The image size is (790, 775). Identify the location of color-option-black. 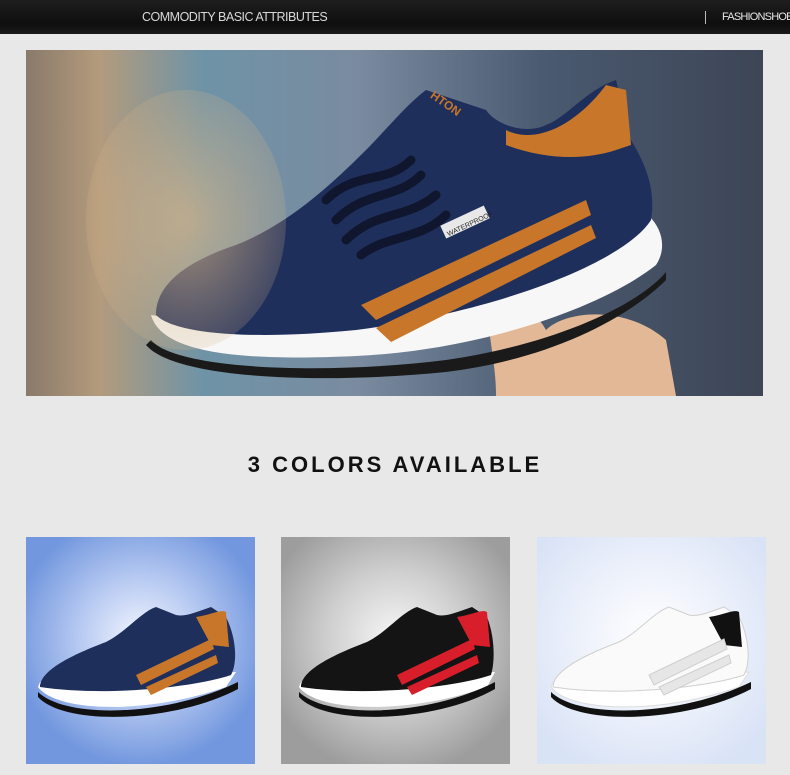
(395, 650).